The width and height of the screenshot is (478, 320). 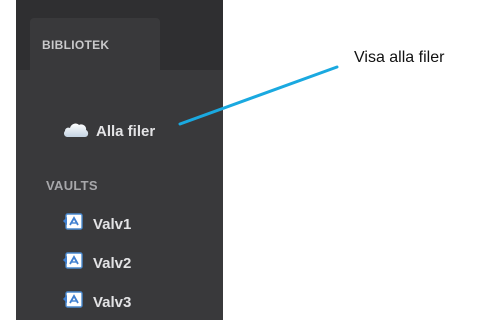 What do you see at coordinates (76, 45) in the screenshot?
I see `tab-bibliotek-label: BIBLIOTEK` at bounding box center [76, 45].